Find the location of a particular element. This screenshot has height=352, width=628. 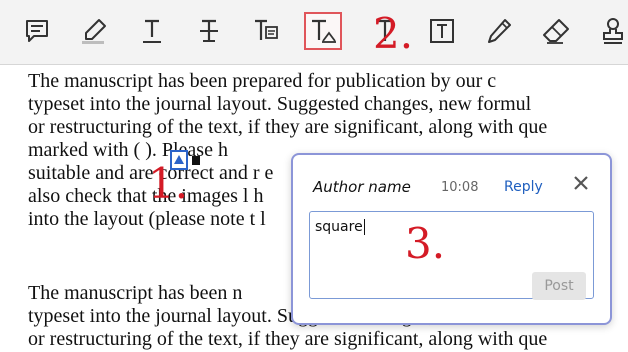

step-label-2: 2. is located at coordinates (393, 33).